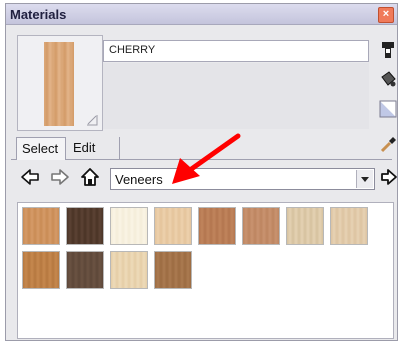 Image resolution: width=404 pixels, height=346 pixels. I want to click on window-title: Materials, so click(38, 14).